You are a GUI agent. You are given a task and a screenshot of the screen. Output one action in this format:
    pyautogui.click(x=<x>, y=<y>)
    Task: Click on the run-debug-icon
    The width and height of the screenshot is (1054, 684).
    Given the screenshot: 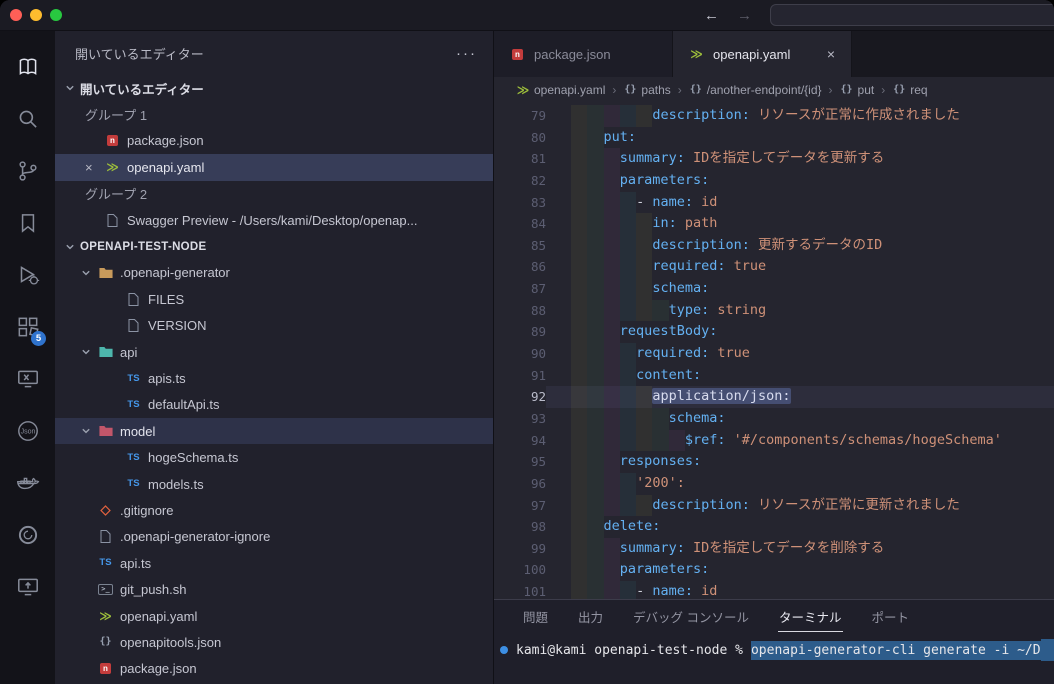 What is the action you would take?
    pyautogui.click(x=28, y=275)
    